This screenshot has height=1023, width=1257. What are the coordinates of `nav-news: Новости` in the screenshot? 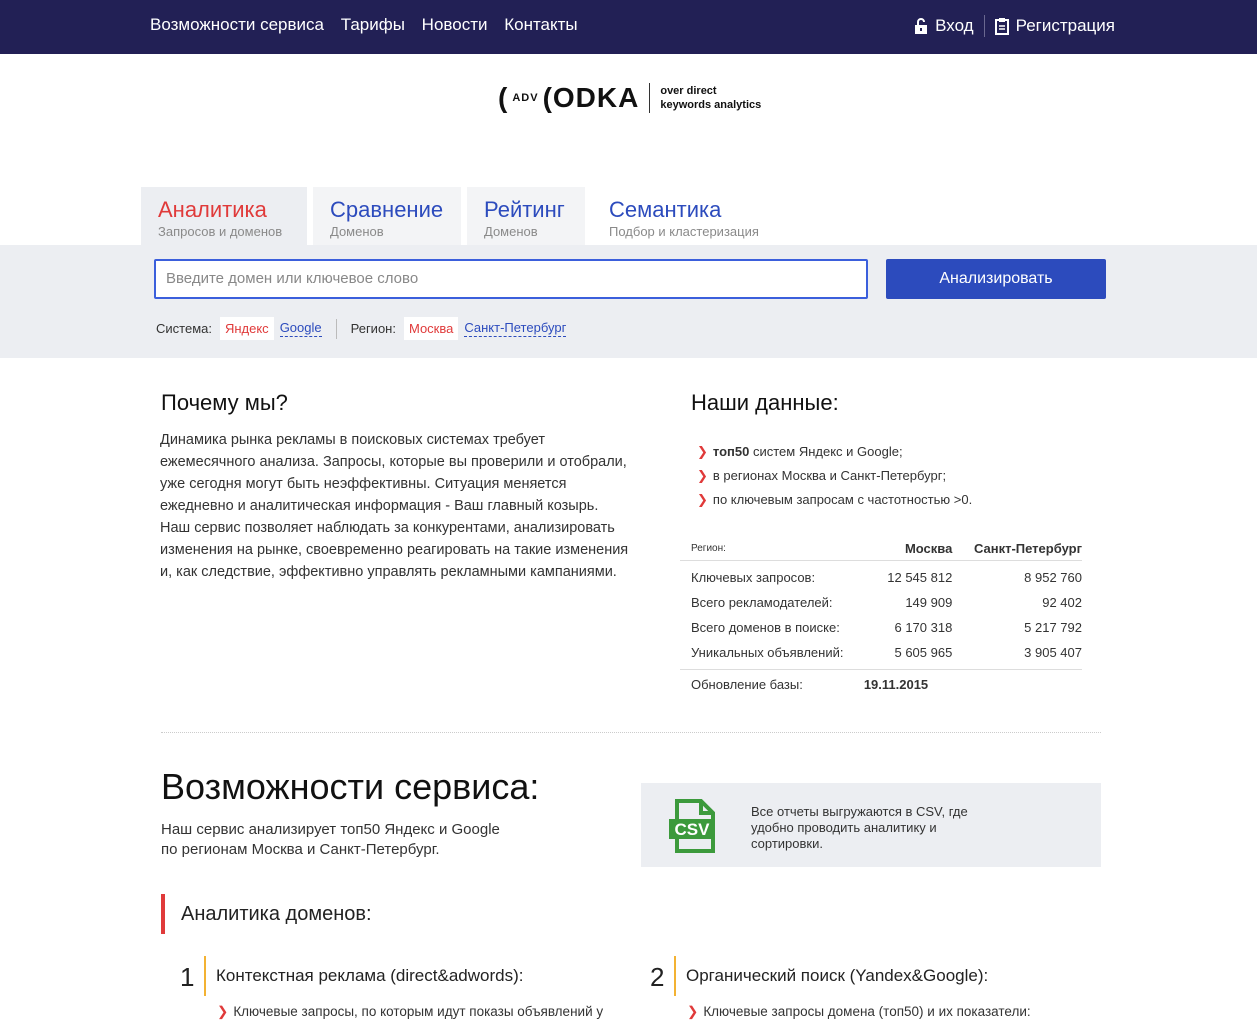 It's located at (455, 24).